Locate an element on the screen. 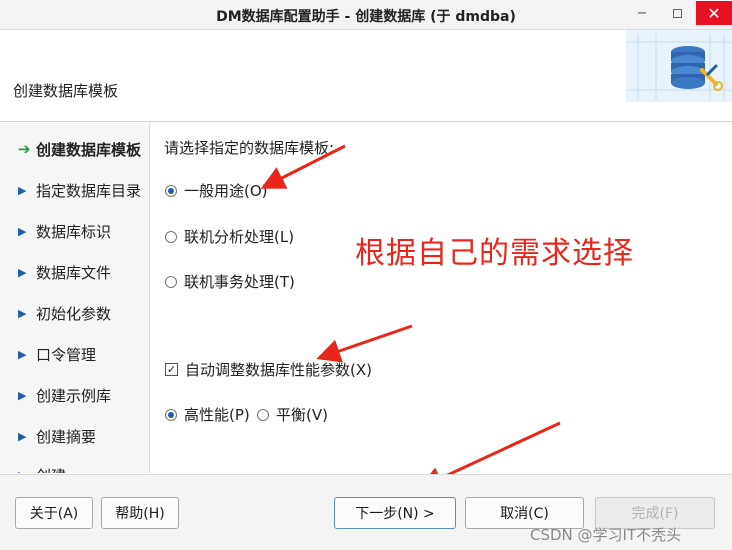  step-label: 指定数据库目录 is located at coordinates (89, 190).